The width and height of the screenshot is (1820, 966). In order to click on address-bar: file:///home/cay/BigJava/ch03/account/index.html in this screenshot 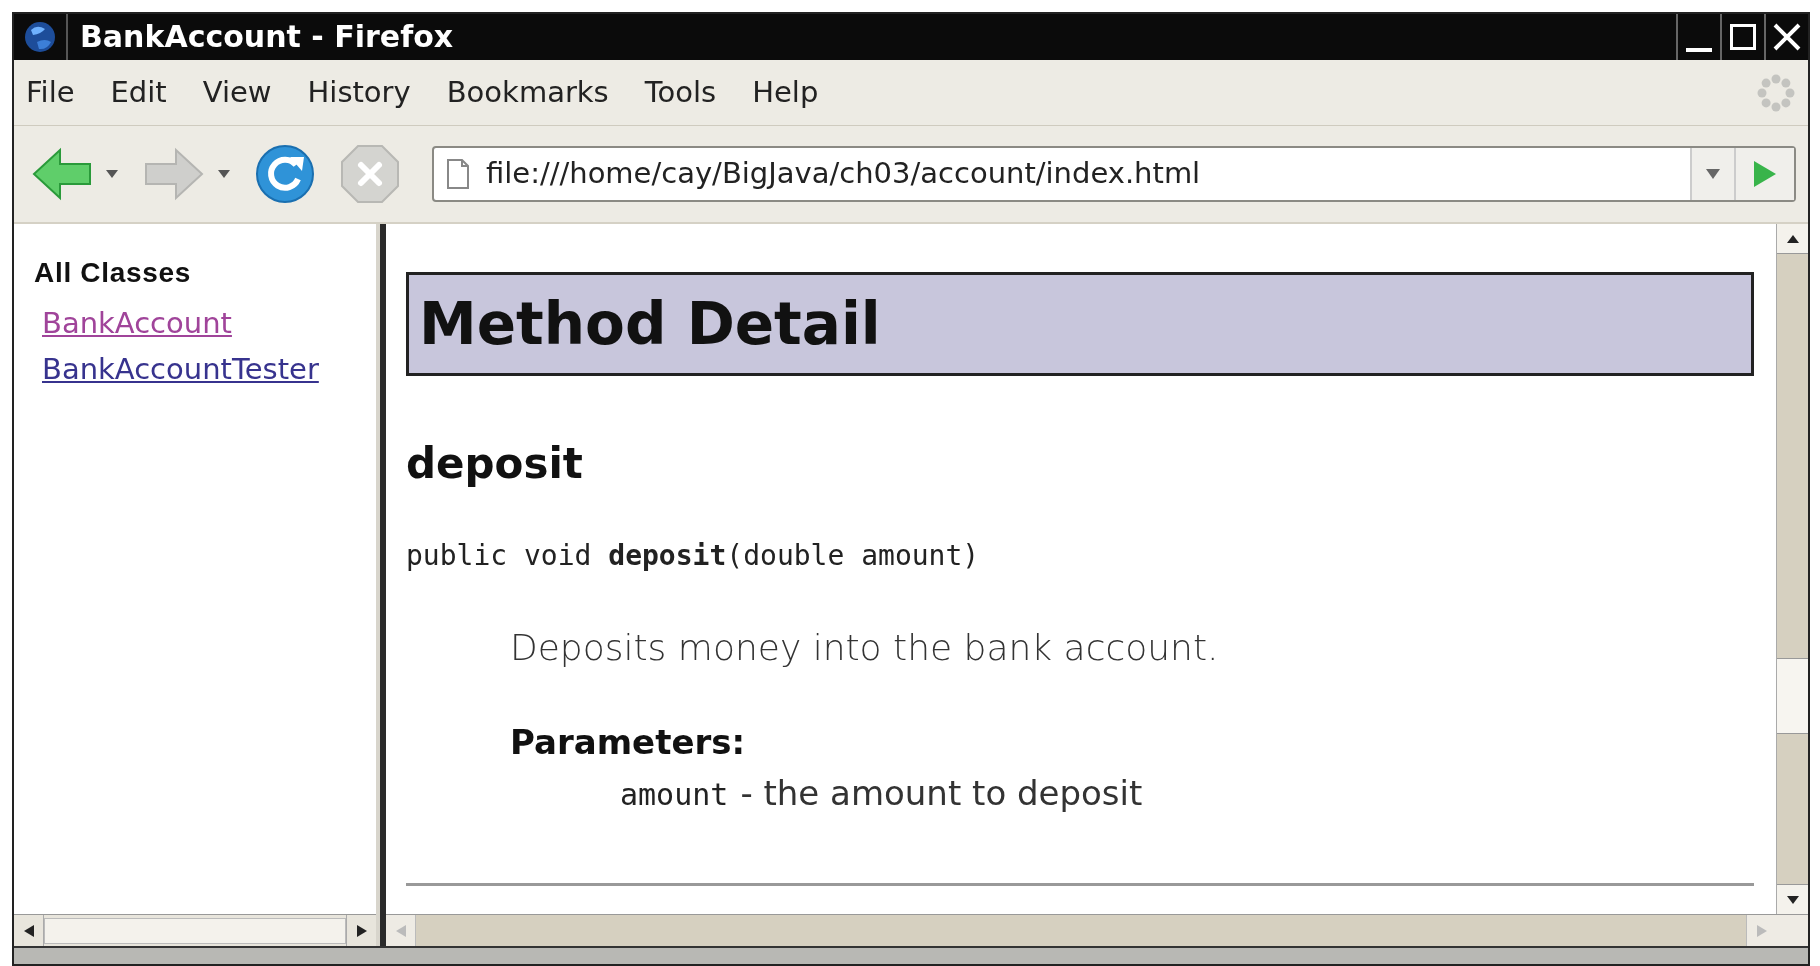, I will do `click(1114, 174)`.